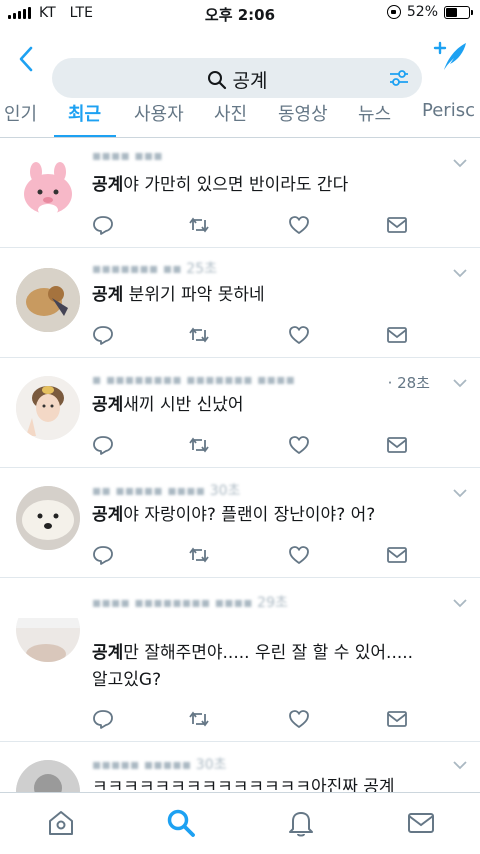  What do you see at coordinates (250, 81) in the screenshot?
I see `search-query: 공계` at bounding box center [250, 81].